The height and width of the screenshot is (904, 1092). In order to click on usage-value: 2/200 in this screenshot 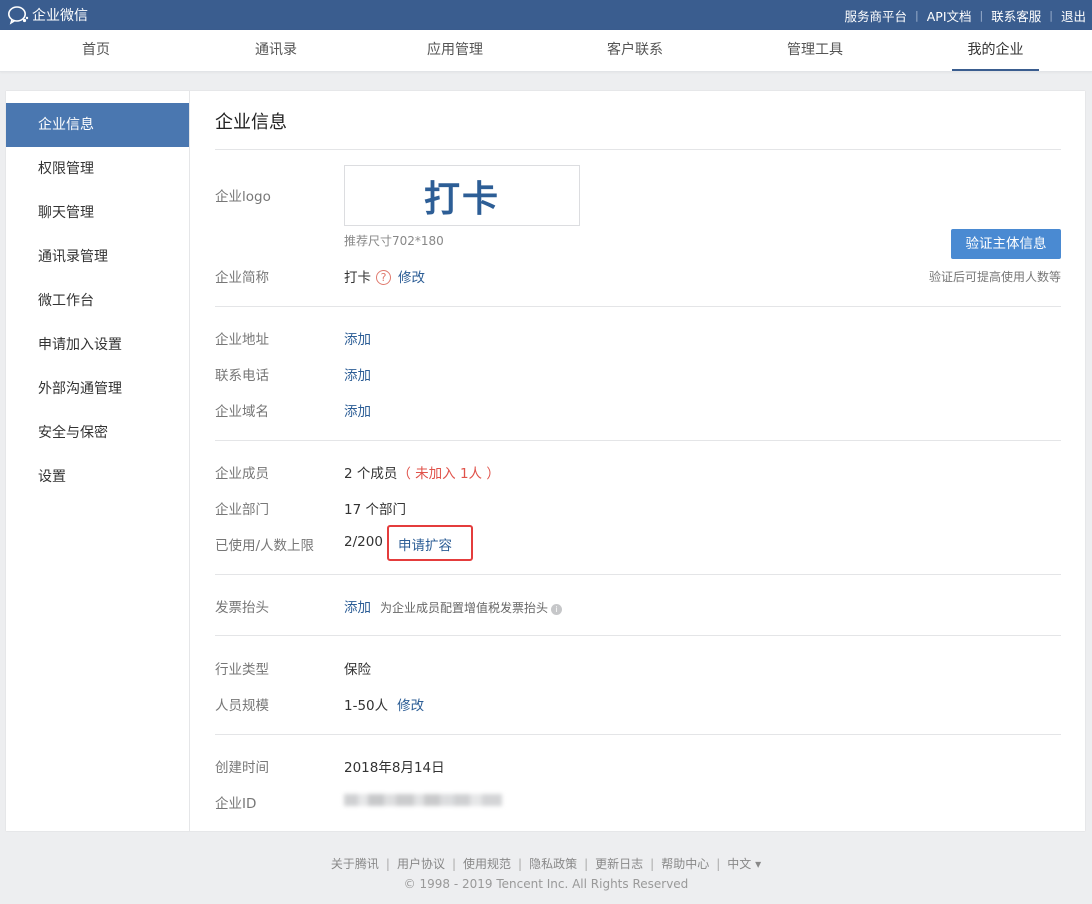, I will do `click(363, 542)`.